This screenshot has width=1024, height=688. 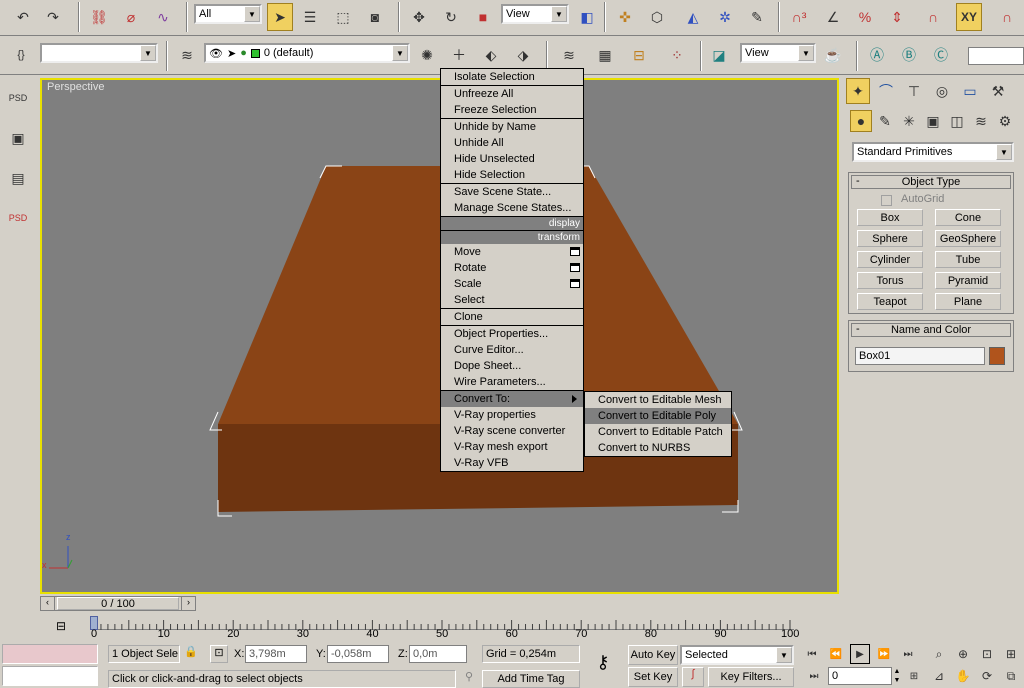 What do you see at coordinates (987, 676) in the screenshot?
I see `arc-rotate-icon: ⟳` at bounding box center [987, 676].